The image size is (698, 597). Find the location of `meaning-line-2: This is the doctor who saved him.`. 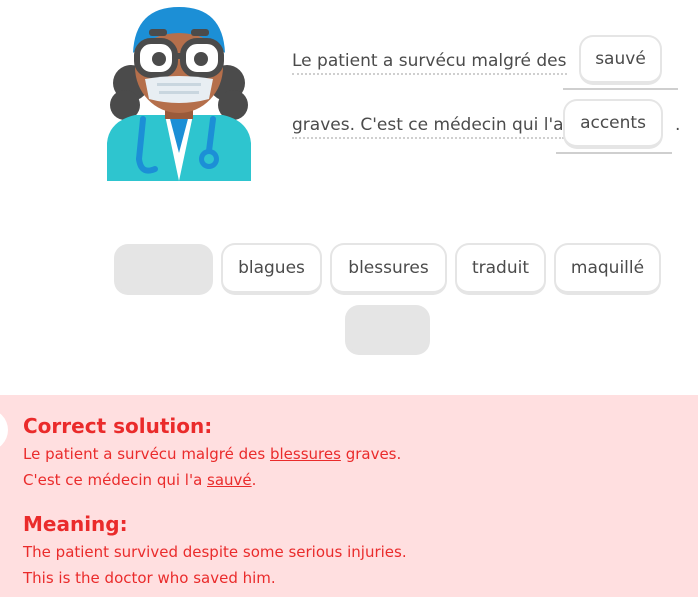

meaning-line-2: This is the doctor who saved him. is located at coordinates (149, 578).